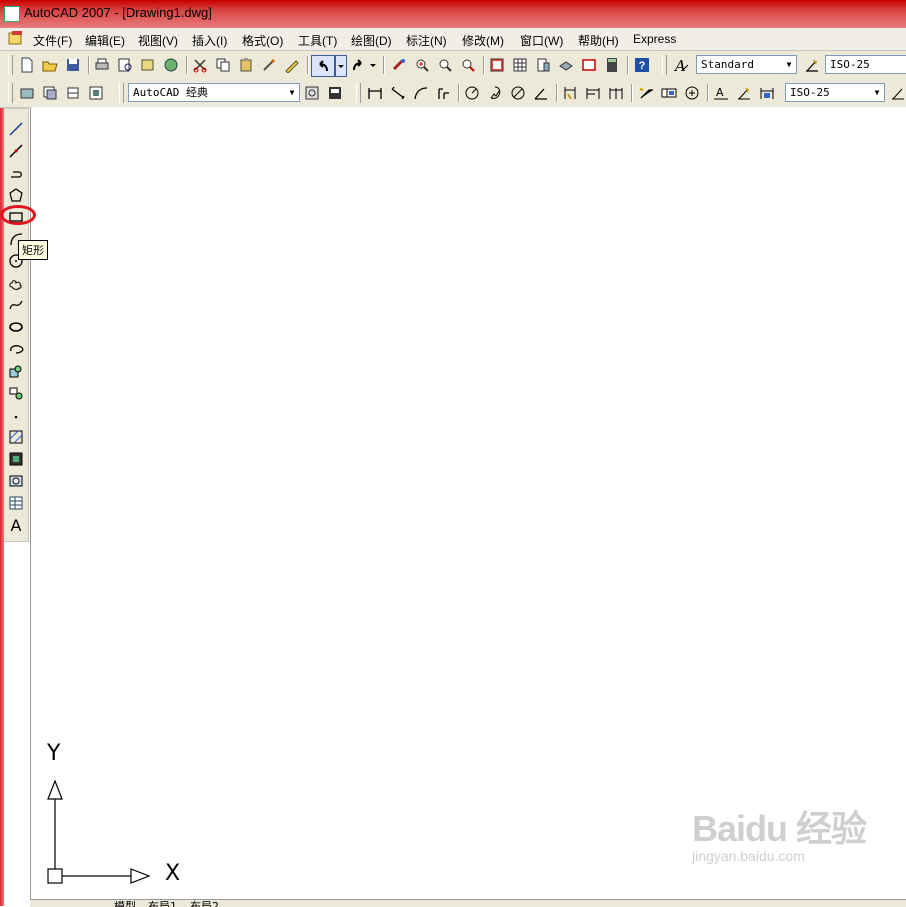 The height and width of the screenshot is (907, 906). What do you see at coordinates (646, 93) in the screenshot?
I see `quick-leader-icon` at bounding box center [646, 93].